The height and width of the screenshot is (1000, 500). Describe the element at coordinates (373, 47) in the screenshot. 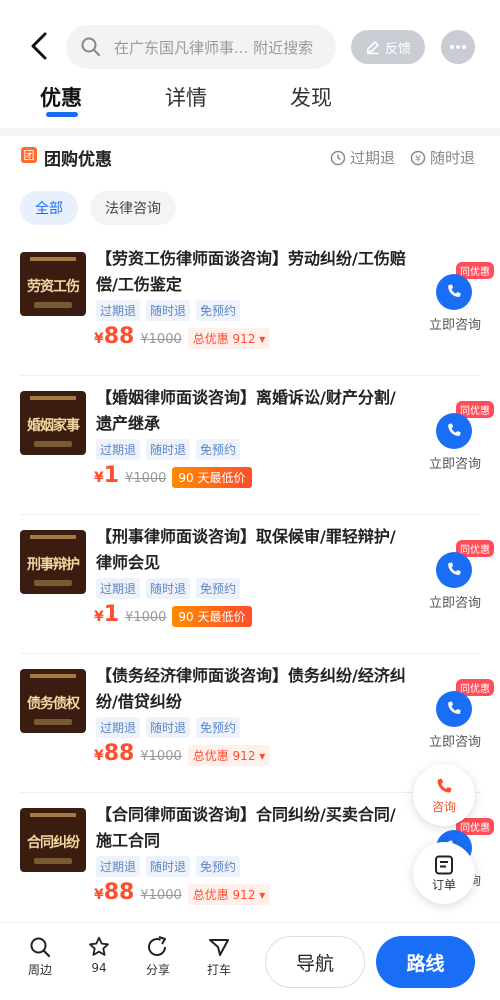

I see `edit-icon` at that location.